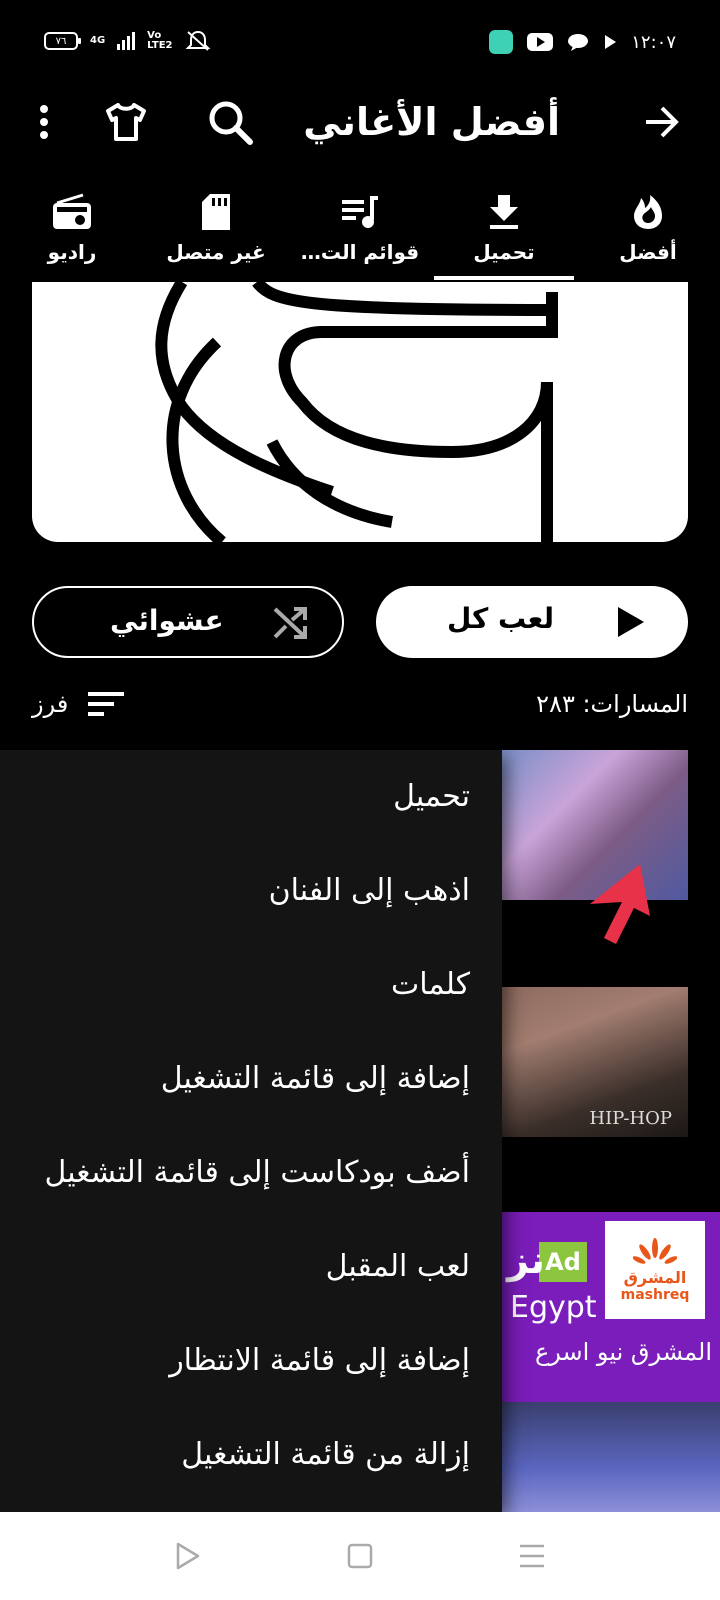 Image resolution: width=720 pixels, height=1600 pixels. I want to click on home-nav-icon, so click(360, 1556).